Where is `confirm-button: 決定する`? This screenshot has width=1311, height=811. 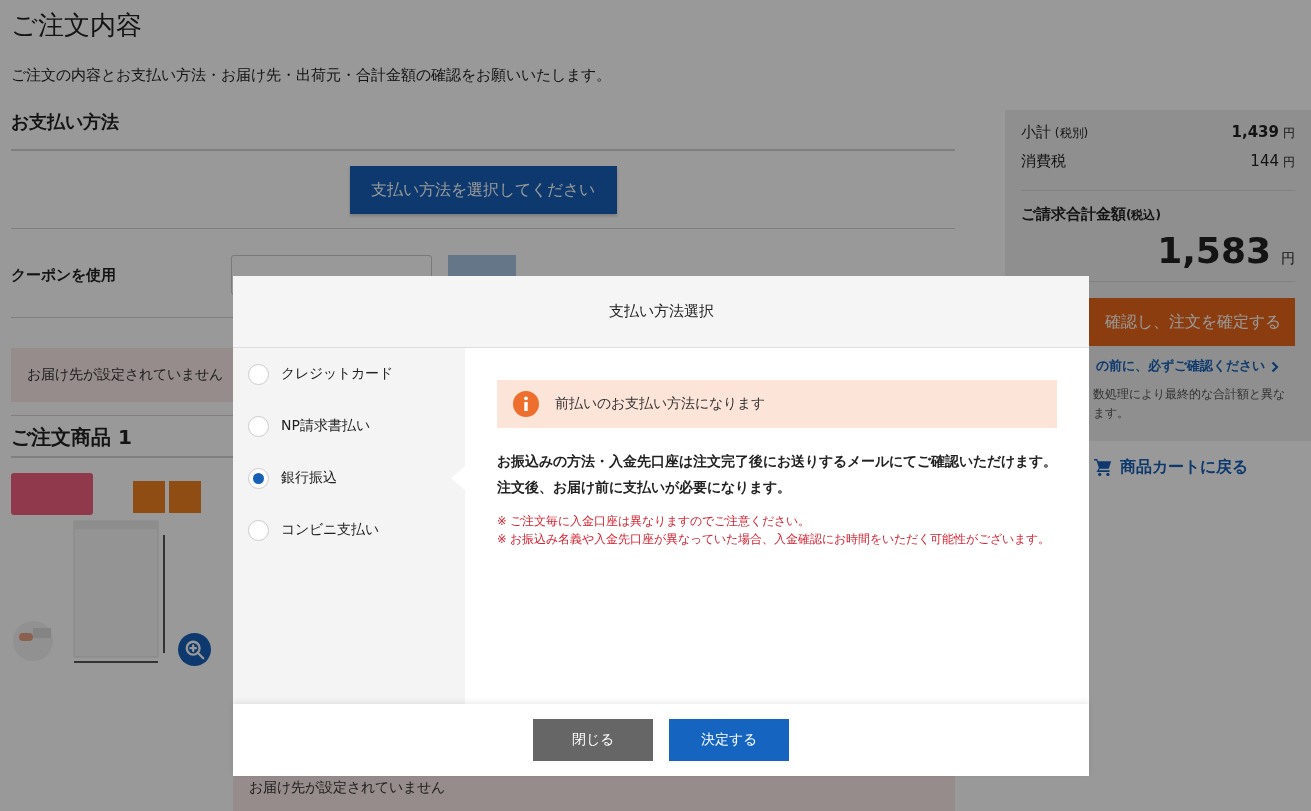
confirm-button: 決定する is located at coordinates (729, 740).